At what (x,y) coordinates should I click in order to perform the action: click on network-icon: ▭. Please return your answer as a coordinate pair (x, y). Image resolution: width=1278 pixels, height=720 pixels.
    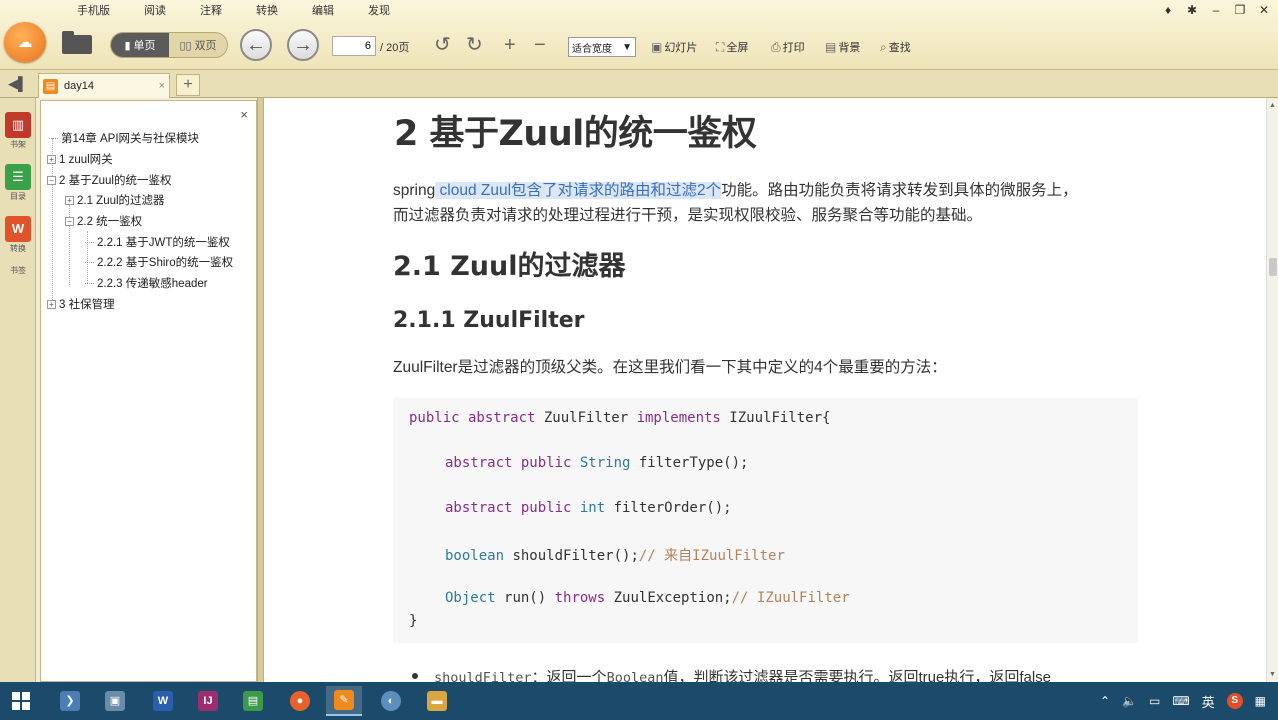
    Looking at the image, I should click on (1154, 701).